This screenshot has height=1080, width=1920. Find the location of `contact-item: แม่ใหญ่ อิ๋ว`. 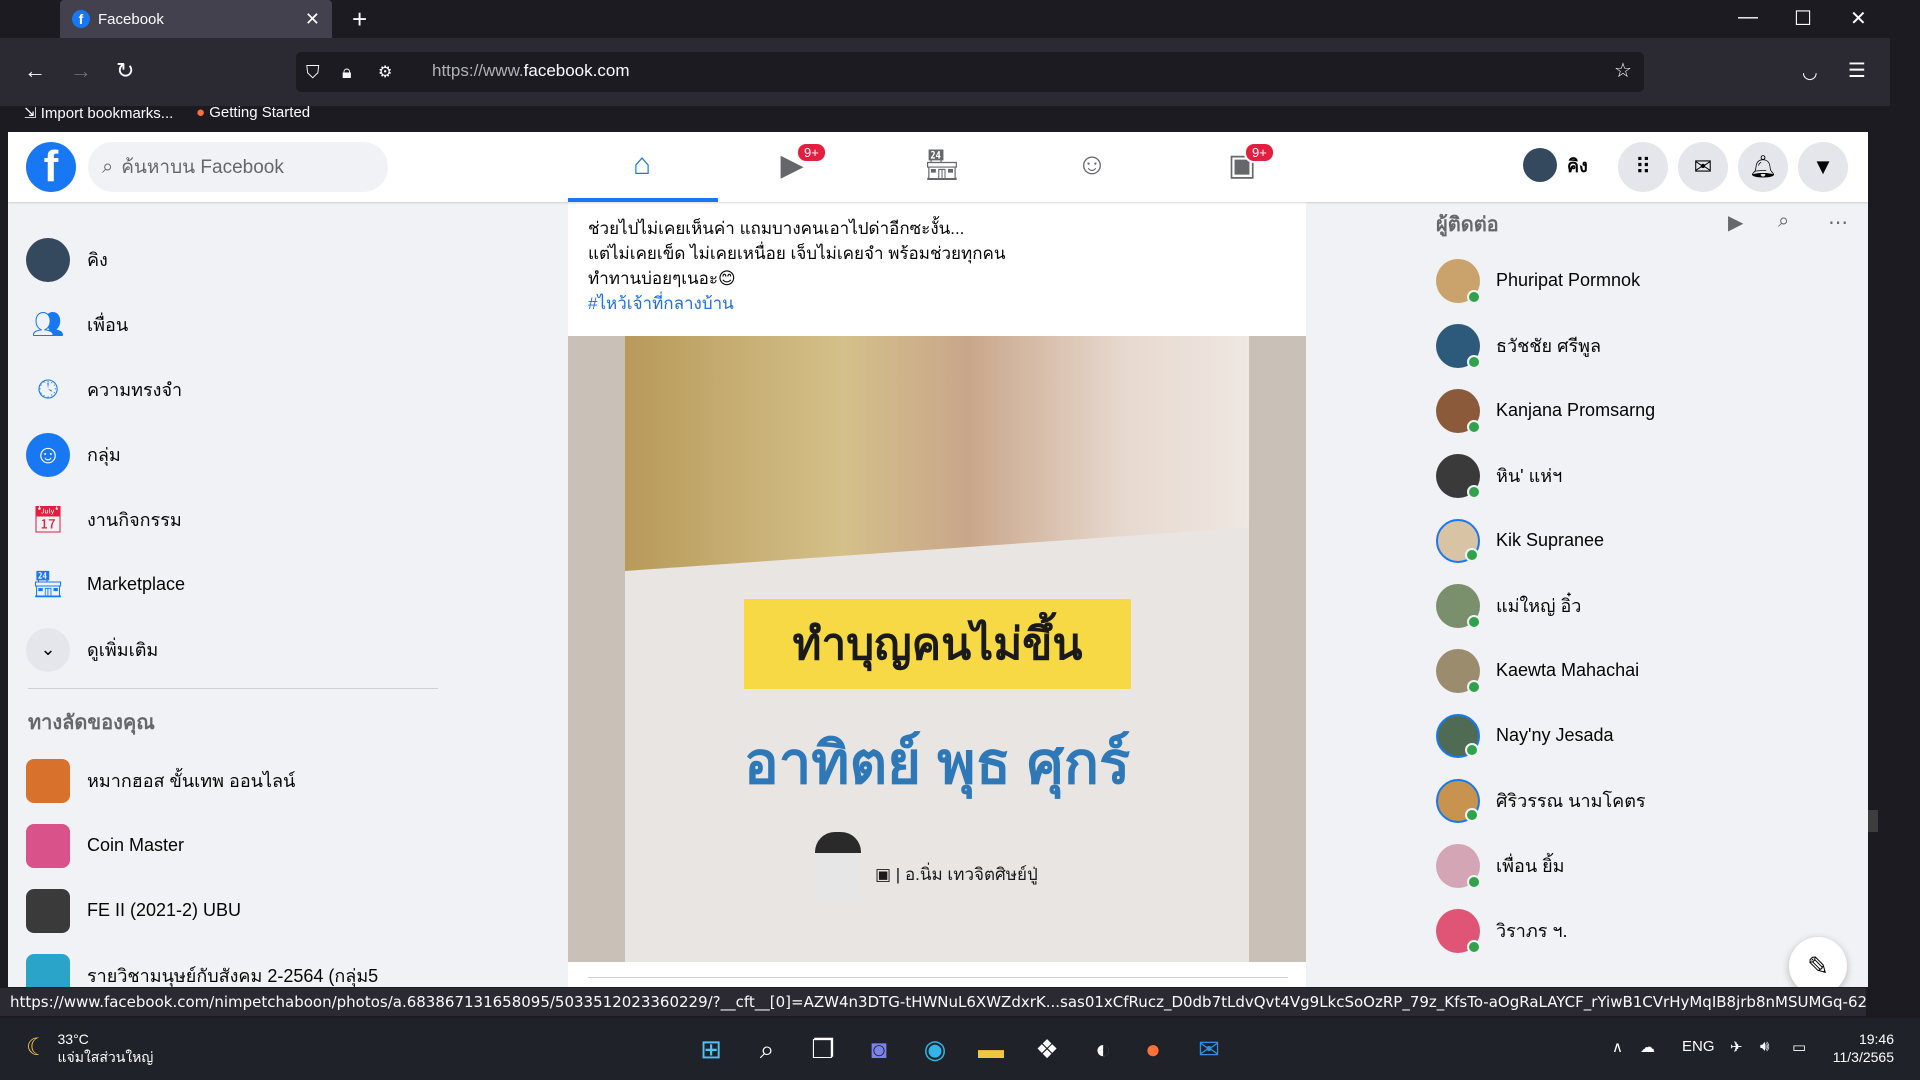

contact-item: แม่ใหญ่ อิ๋ว is located at coordinates (1636, 605).